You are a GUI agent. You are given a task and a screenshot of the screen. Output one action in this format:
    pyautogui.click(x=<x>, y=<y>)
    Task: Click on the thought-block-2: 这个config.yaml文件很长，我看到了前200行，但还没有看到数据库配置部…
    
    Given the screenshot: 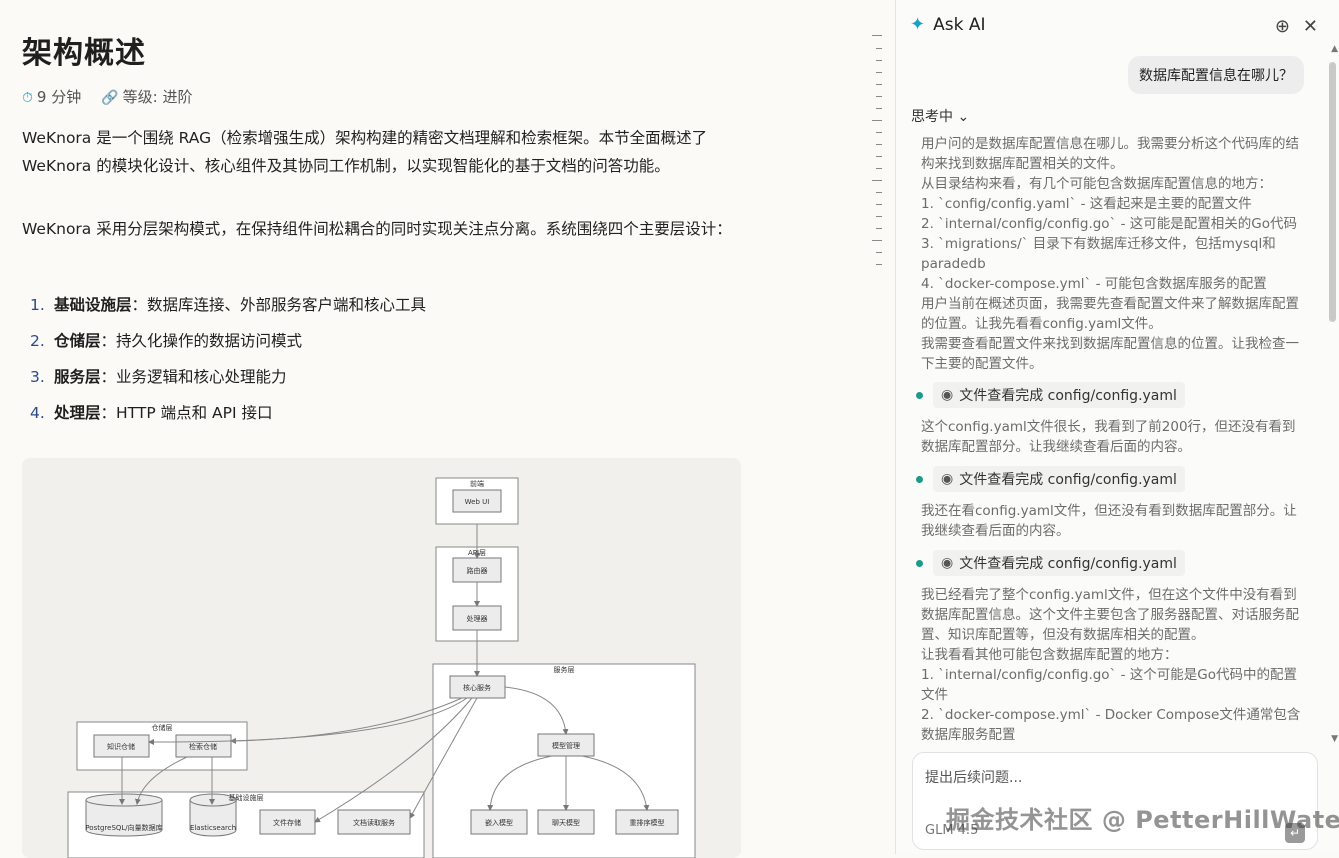 What is the action you would take?
    pyautogui.click(x=1108, y=437)
    